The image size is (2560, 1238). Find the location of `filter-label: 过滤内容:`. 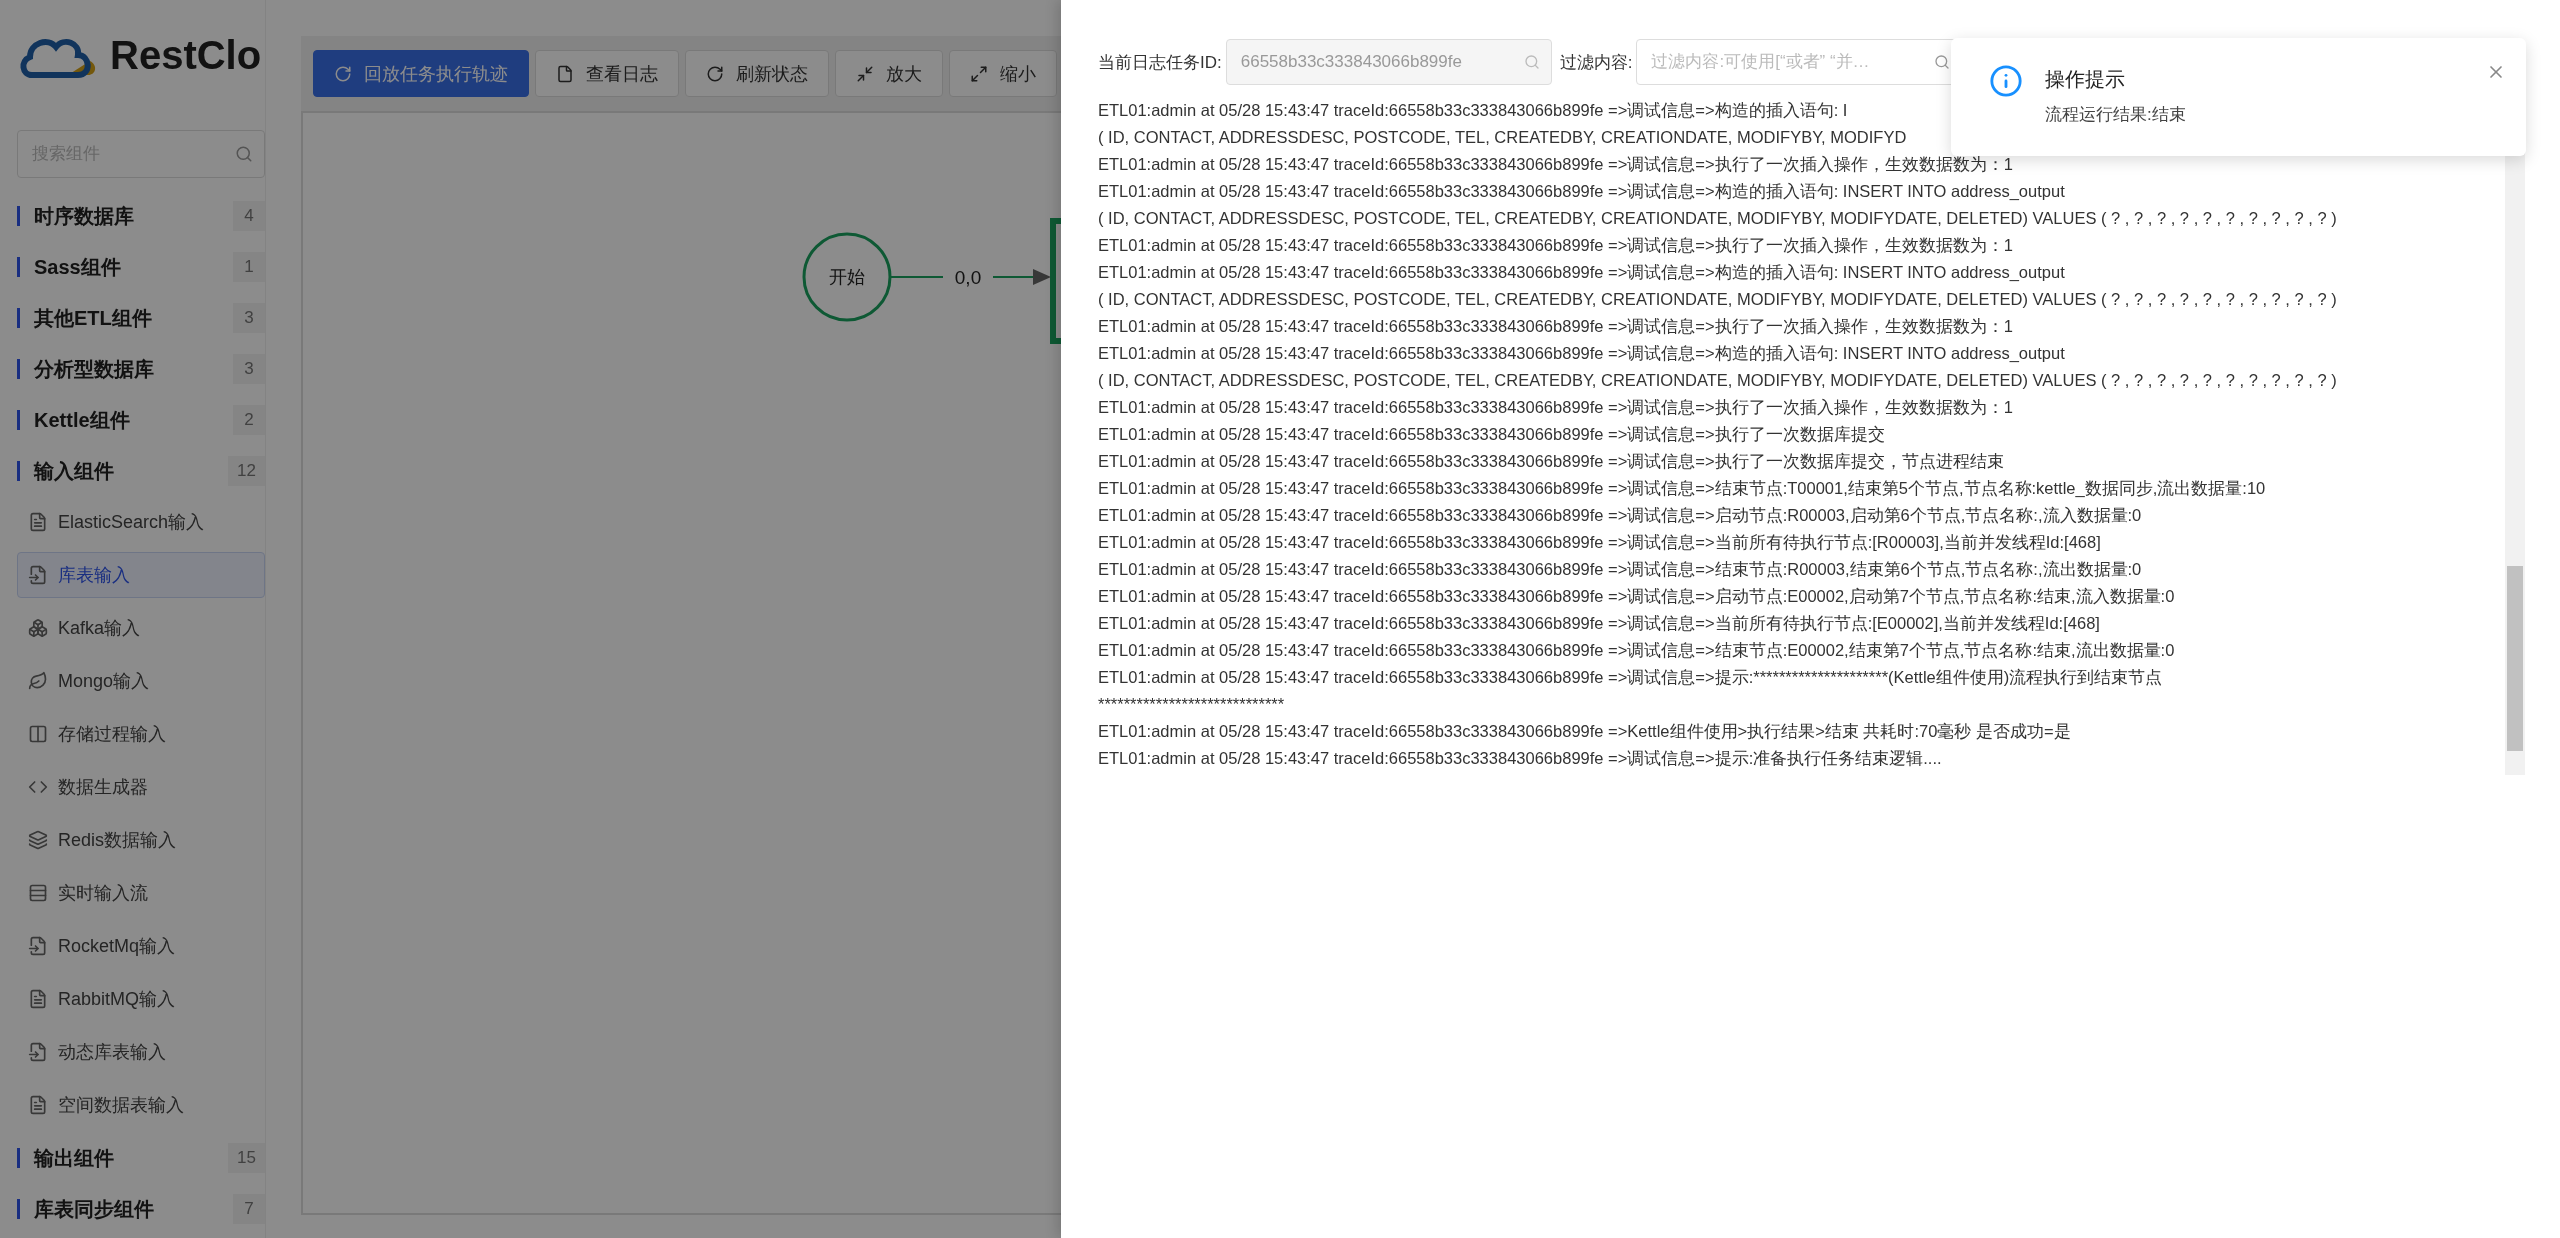

filter-label: 过滤内容: is located at coordinates (1596, 62).